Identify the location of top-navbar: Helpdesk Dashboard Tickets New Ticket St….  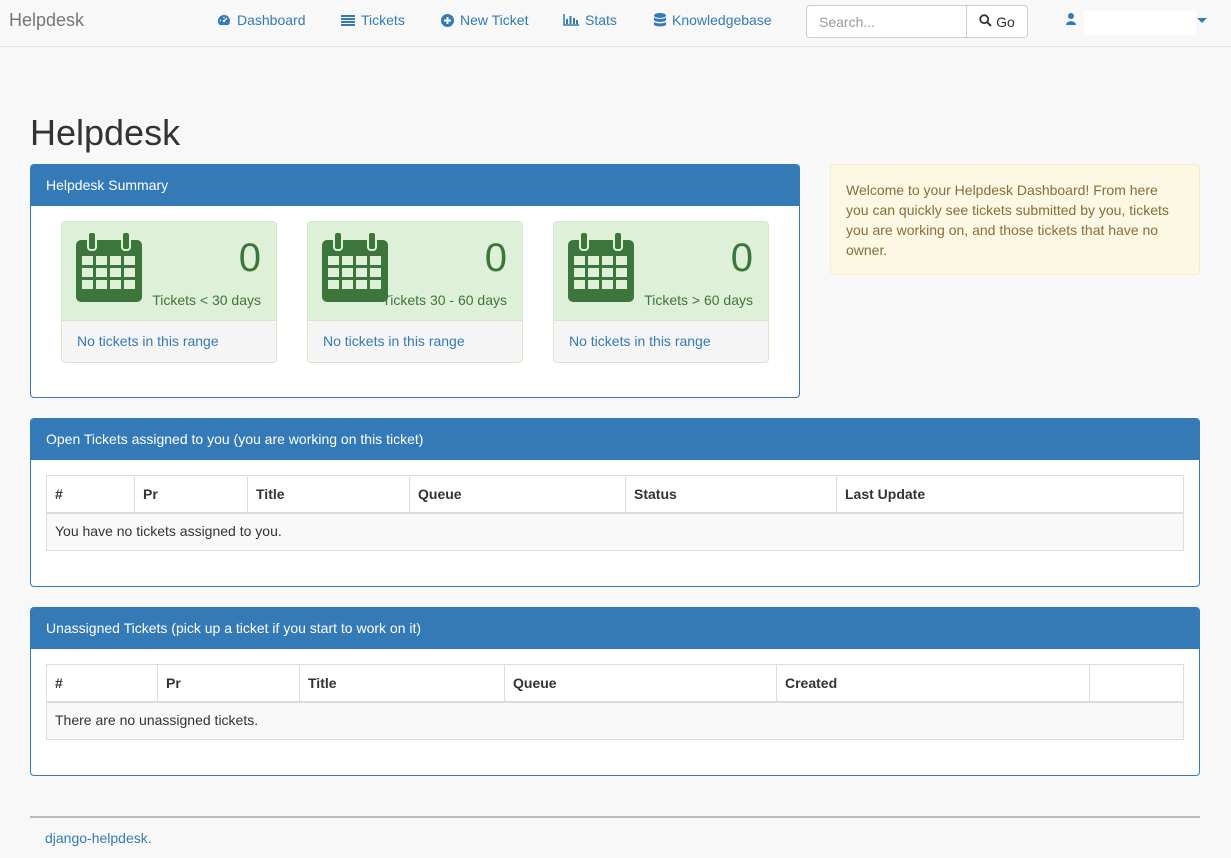
(615, 23).